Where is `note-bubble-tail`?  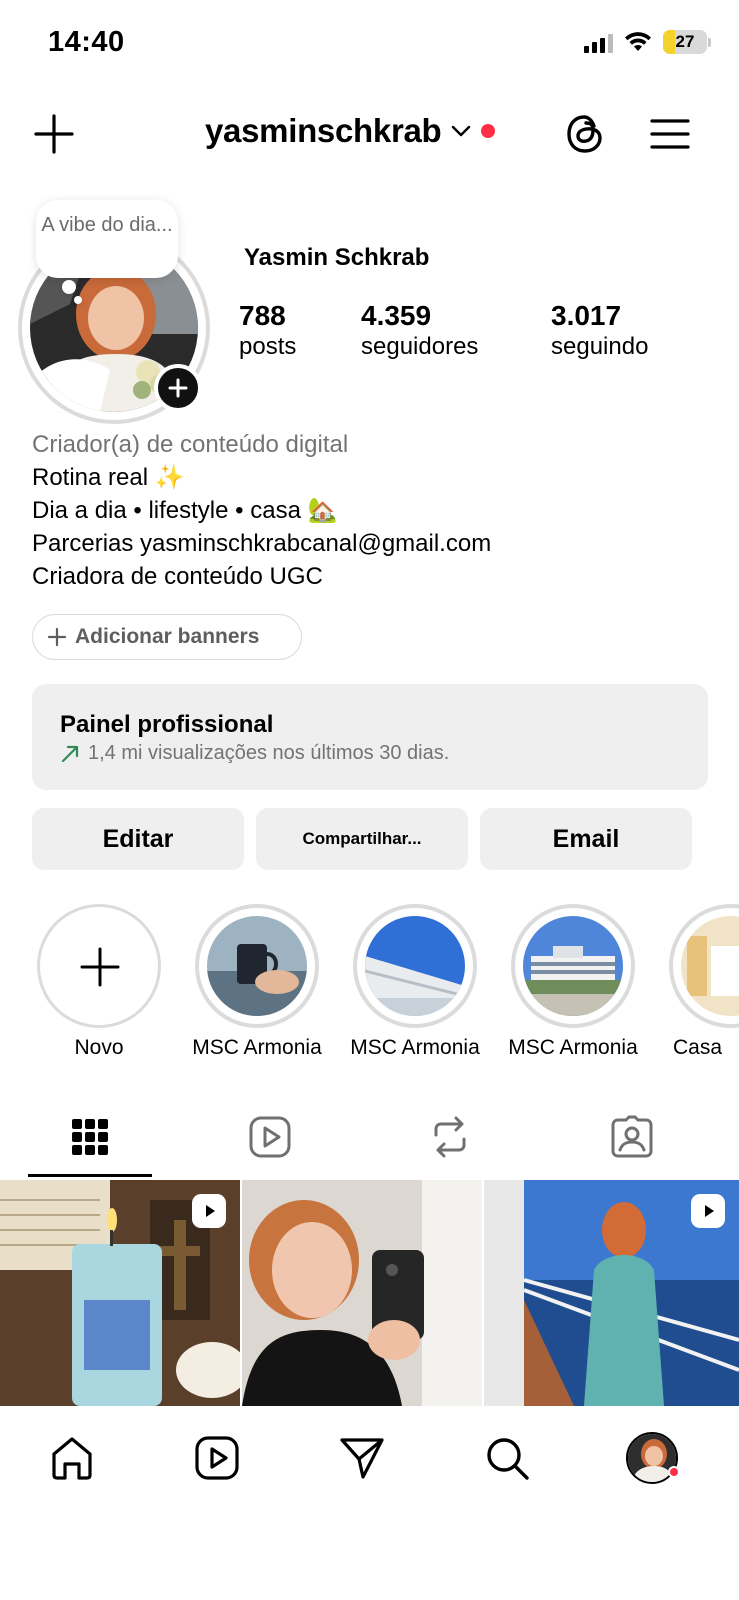
note-bubble-tail is located at coordinates (69, 287).